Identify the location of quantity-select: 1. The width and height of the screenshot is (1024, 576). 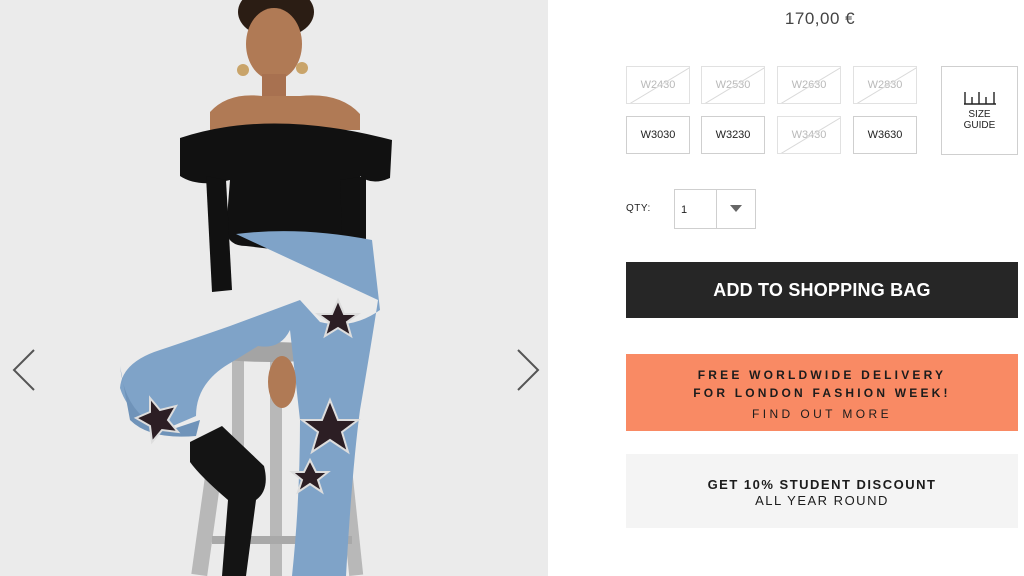
(715, 209).